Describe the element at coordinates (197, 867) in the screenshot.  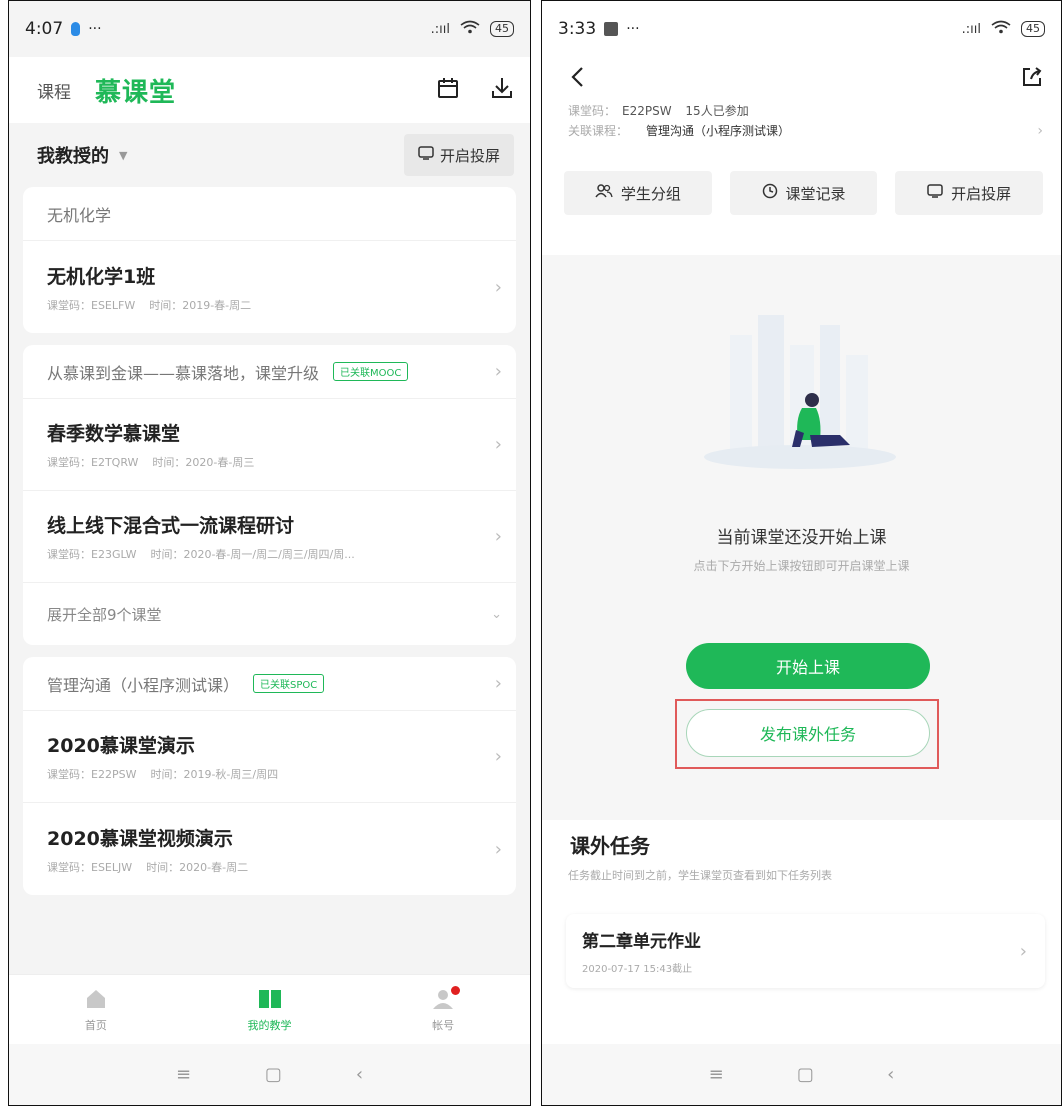
I see `class-time: 时间：2020-春-周二` at that location.